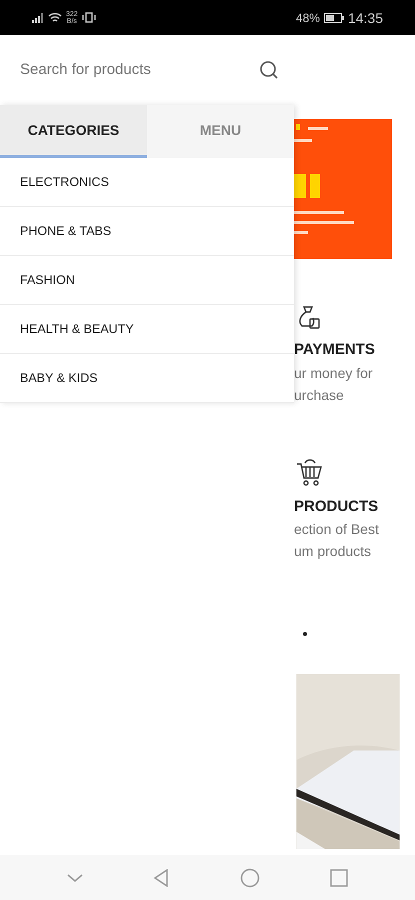 This screenshot has width=415, height=900. I want to click on battery-icon, so click(334, 17).